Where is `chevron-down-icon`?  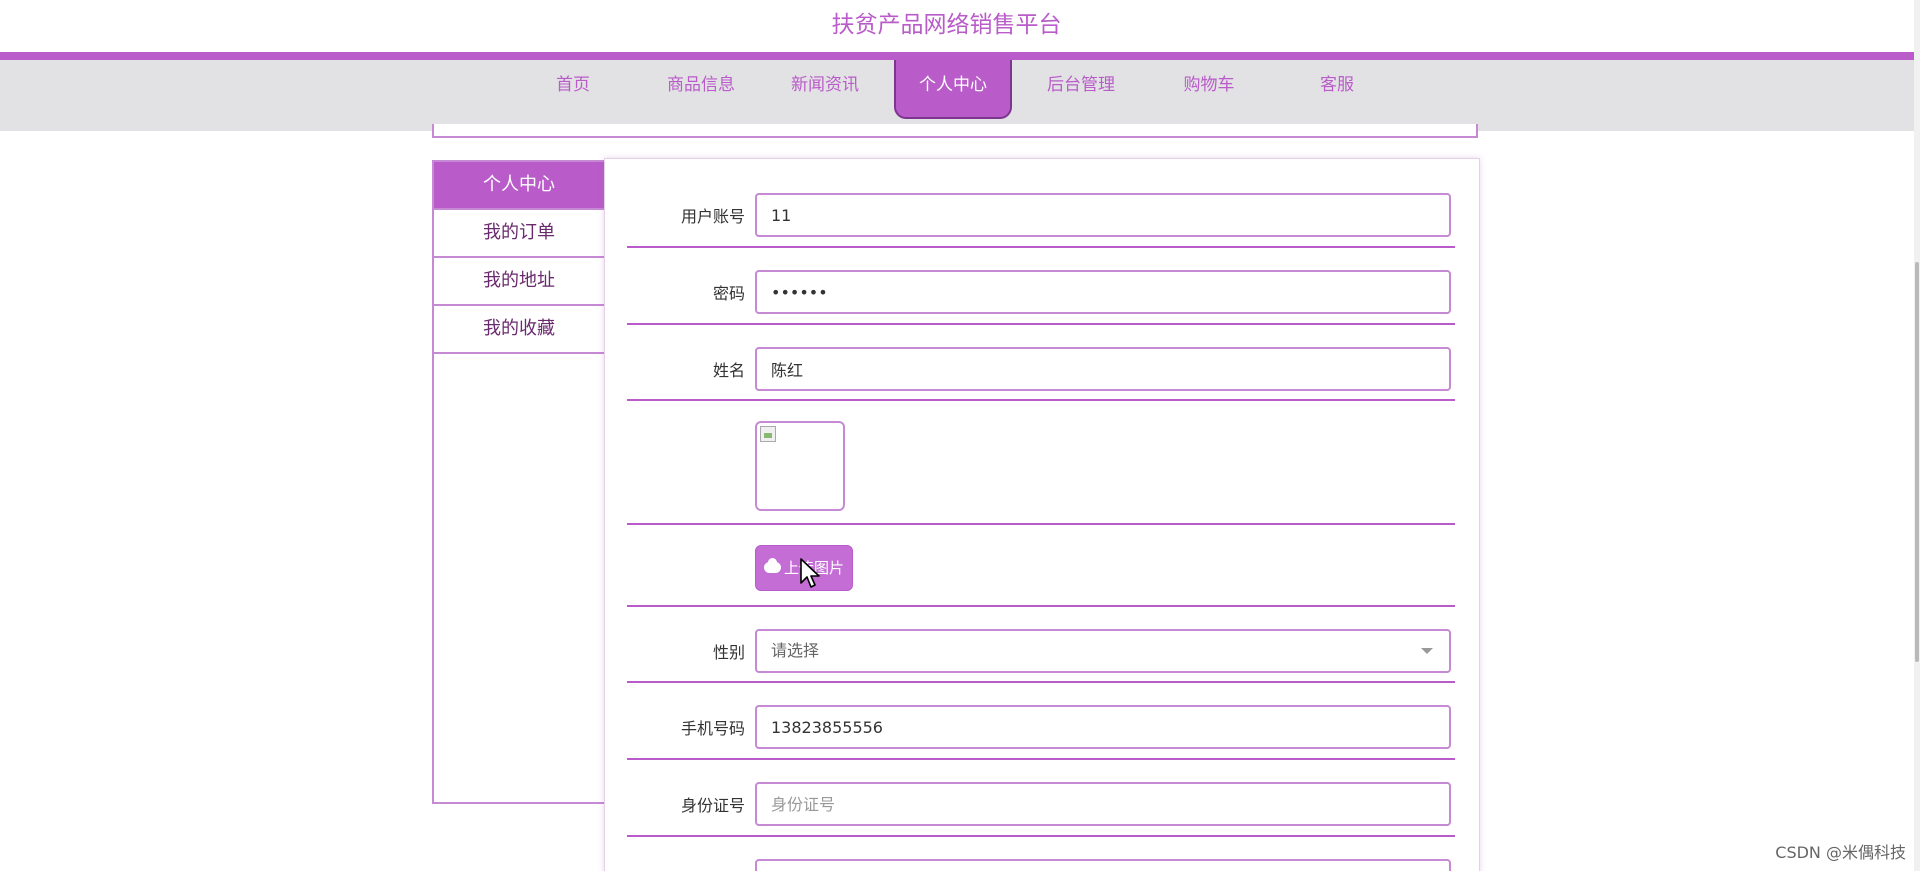
chevron-down-icon is located at coordinates (1427, 651).